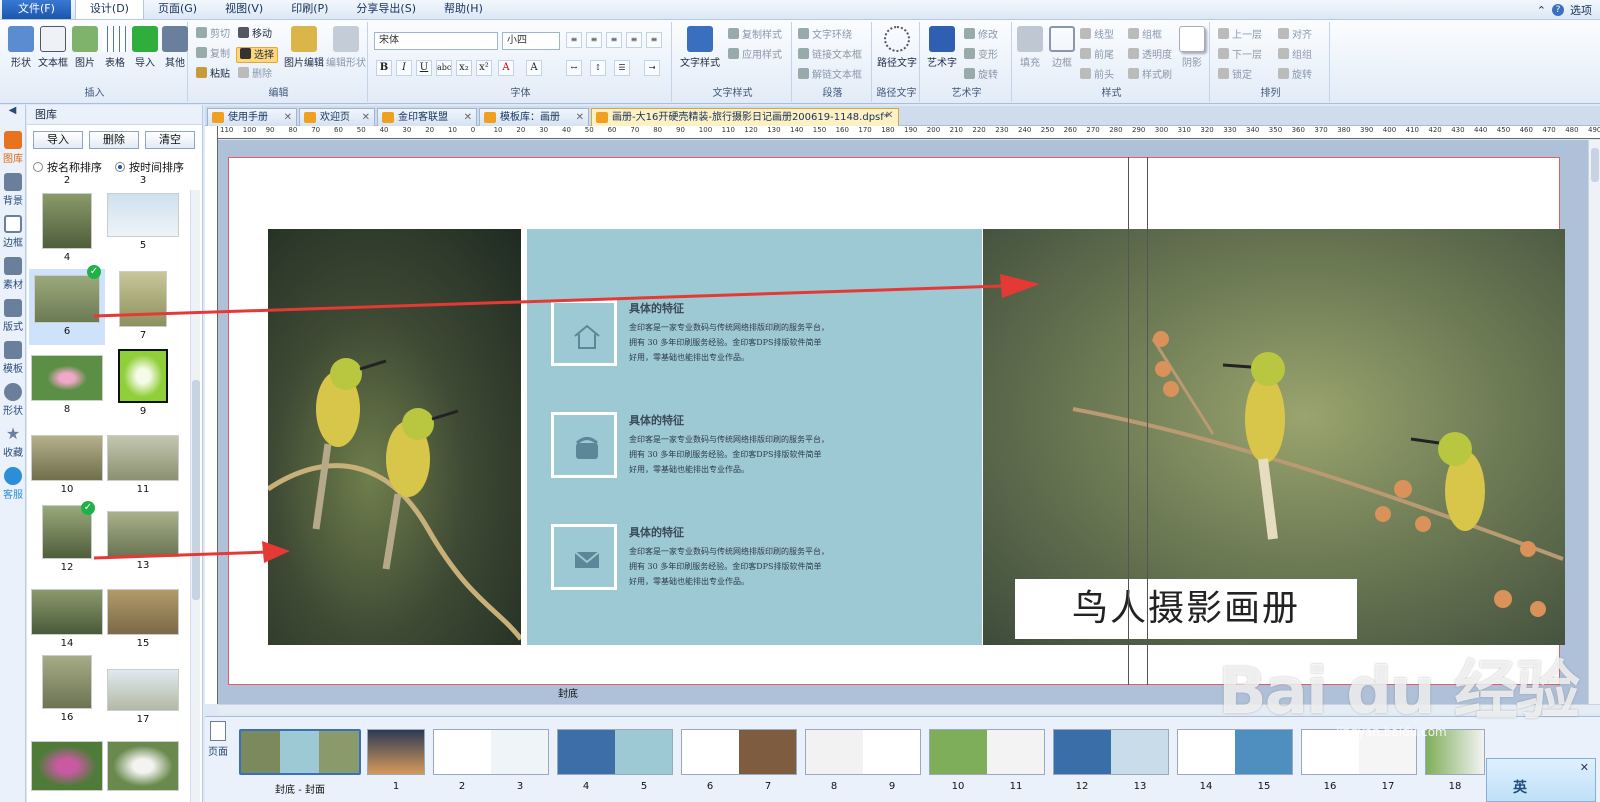  I want to click on superscript-button: x², so click(484, 68).